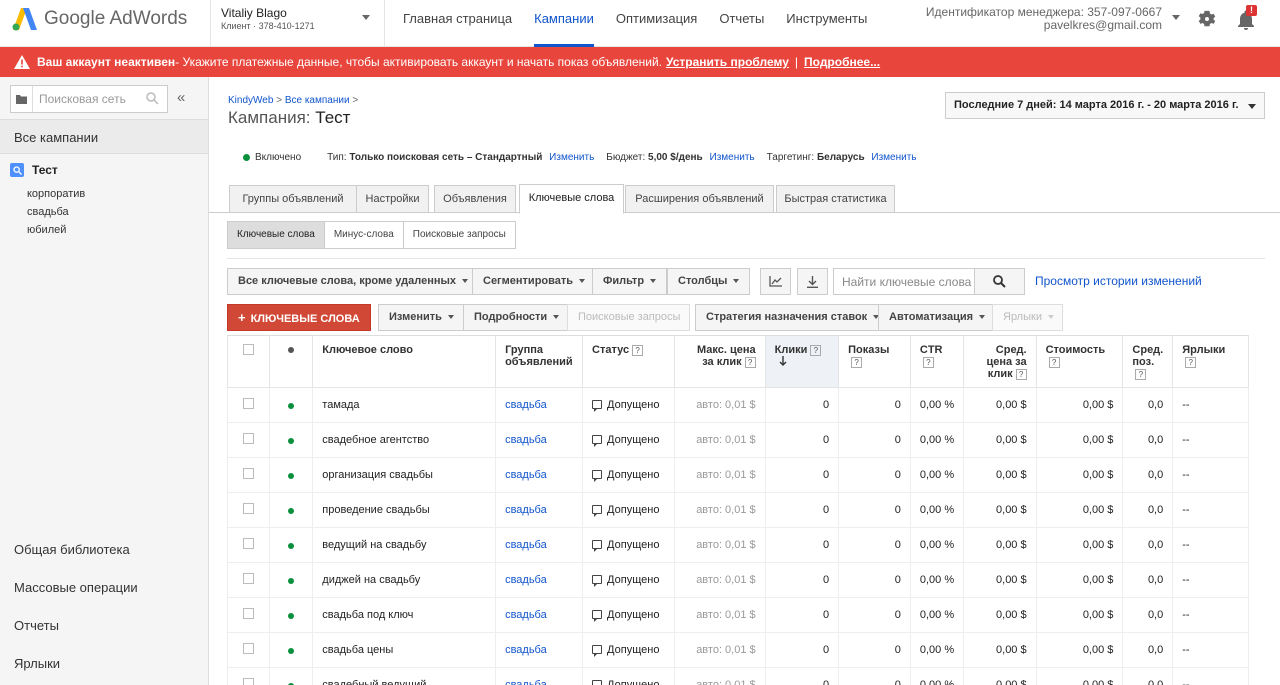 This screenshot has height=685, width=1280. I want to click on sidebar-search-input, so click(91, 99).